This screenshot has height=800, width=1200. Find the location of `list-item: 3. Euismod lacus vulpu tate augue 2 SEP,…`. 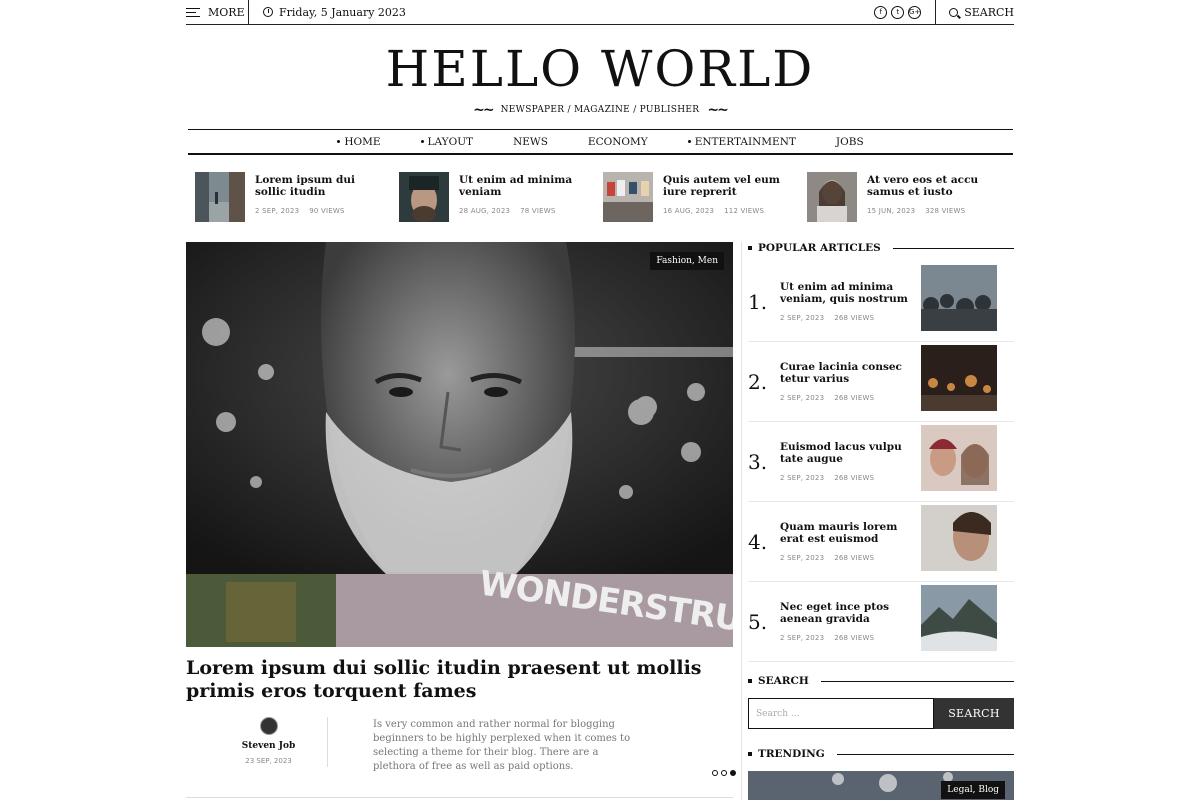

list-item: 3. Euismod lacus vulpu tate augue 2 SEP,… is located at coordinates (881, 462).